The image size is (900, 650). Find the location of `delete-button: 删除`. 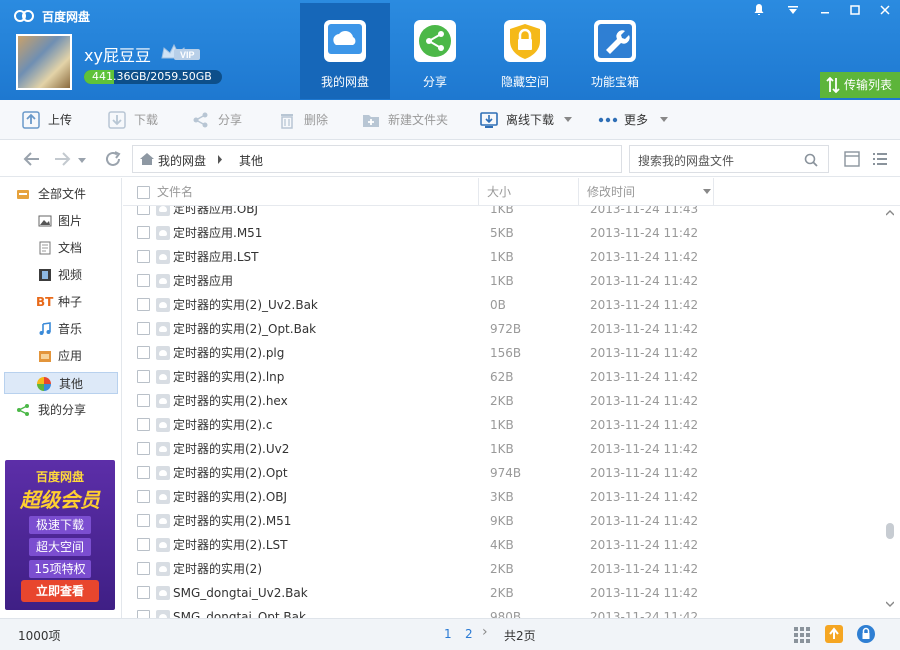

delete-button: 删除 is located at coordinates (303, 120).